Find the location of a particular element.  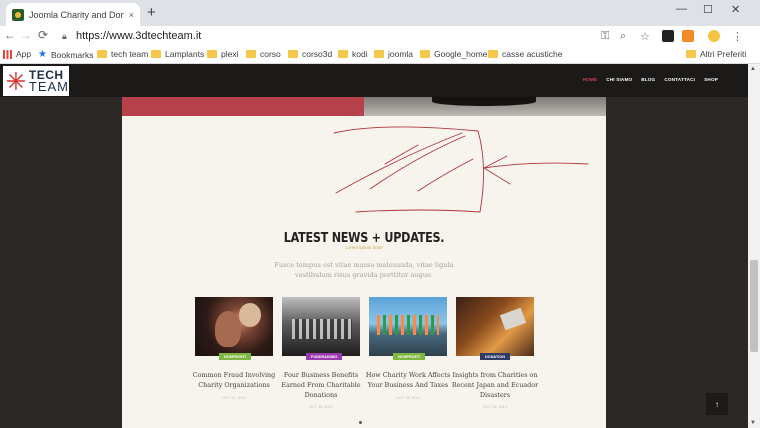

extension-orange-icon is located at coordinates (688, 36).